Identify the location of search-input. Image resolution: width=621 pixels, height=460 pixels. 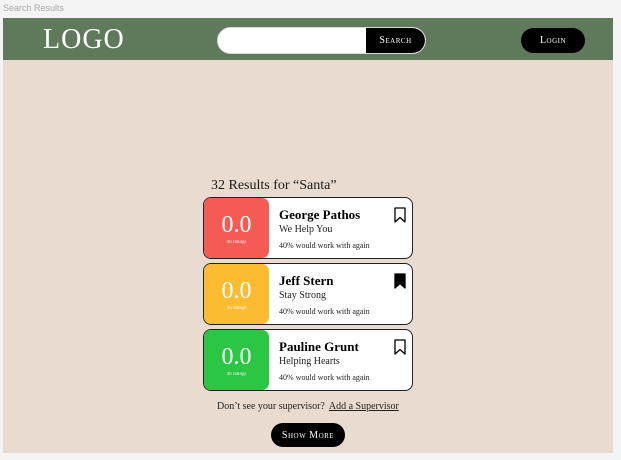
(292, 40).